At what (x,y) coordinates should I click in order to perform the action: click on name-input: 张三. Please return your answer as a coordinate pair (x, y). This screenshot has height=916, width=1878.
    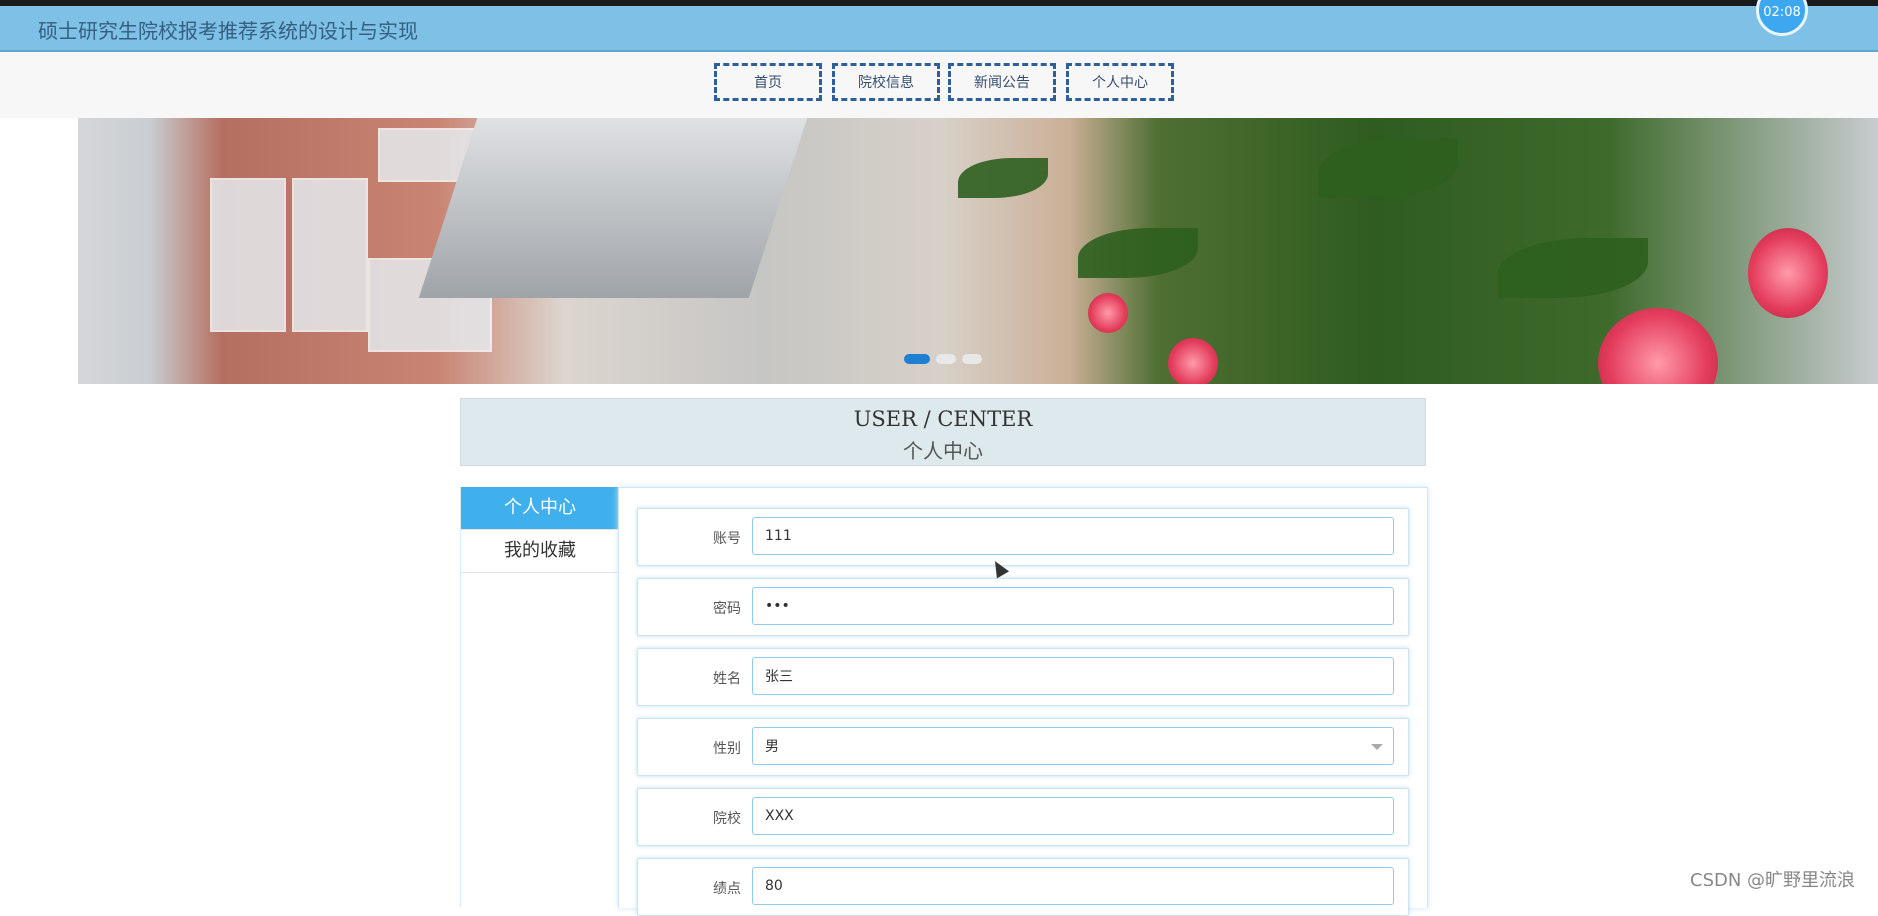
    Looking at the image, I should click on (1073, 676).